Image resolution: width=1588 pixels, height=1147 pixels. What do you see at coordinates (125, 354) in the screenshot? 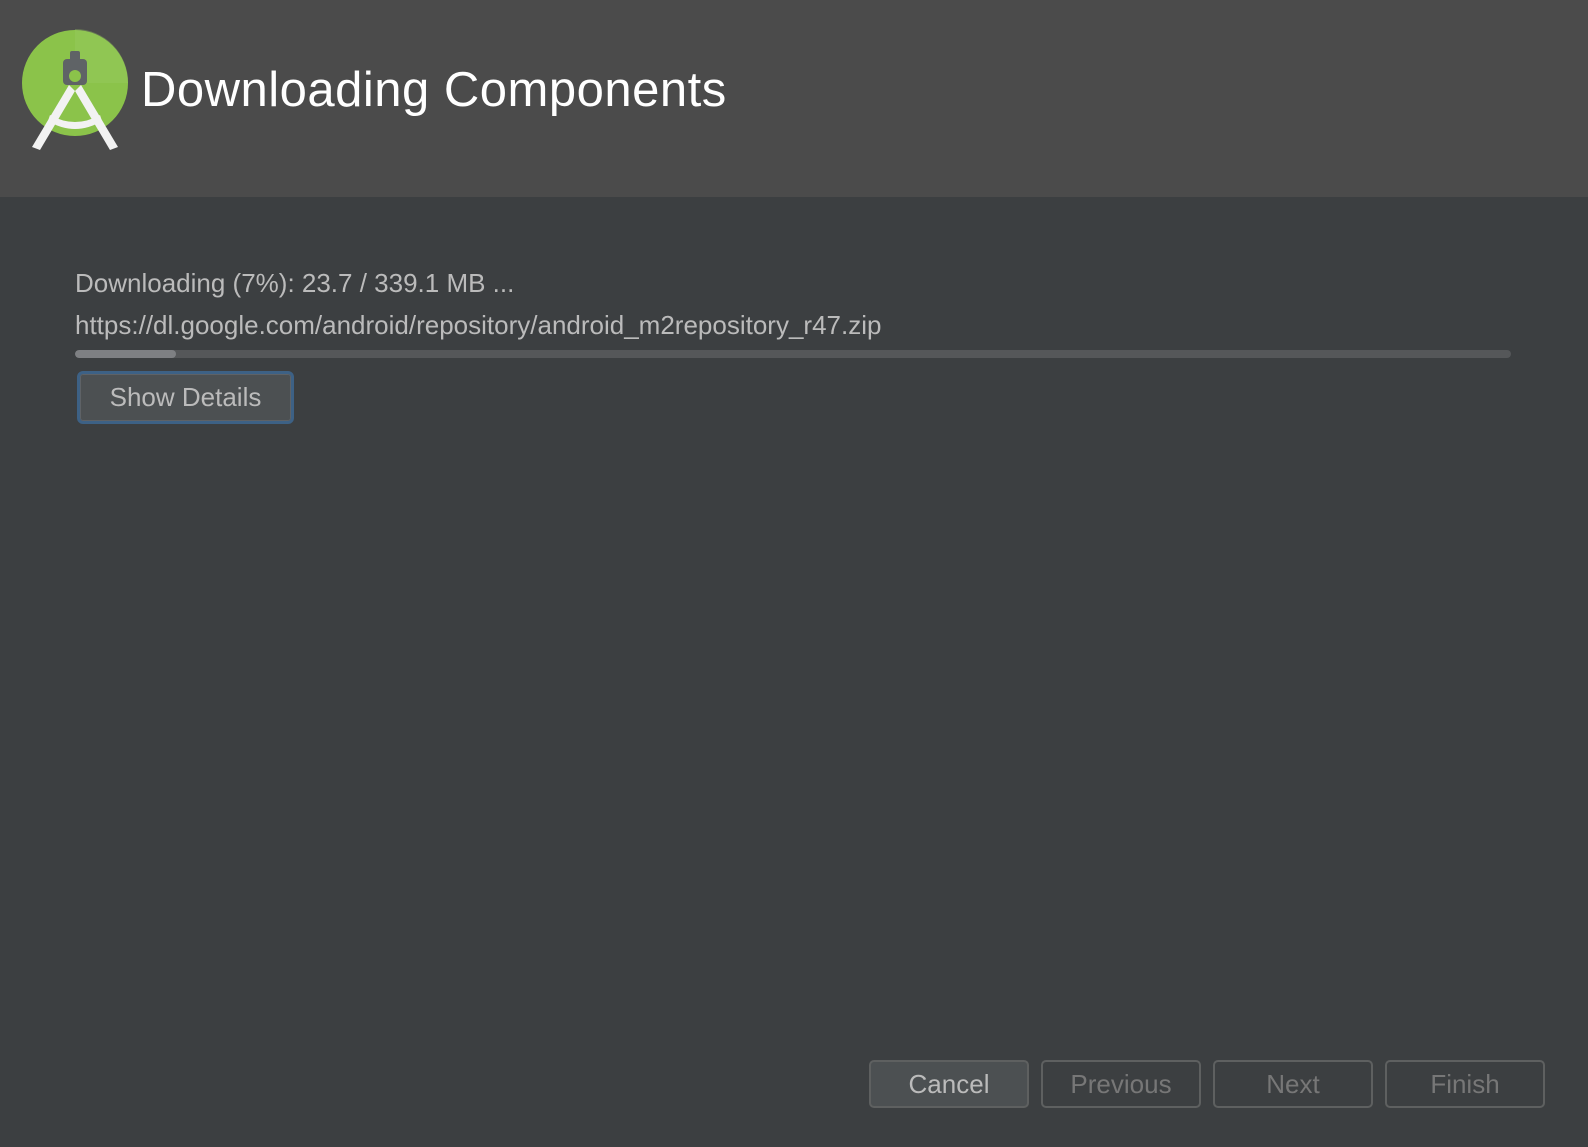
I see `download-progress-fill` at bounding box center [125, 354].